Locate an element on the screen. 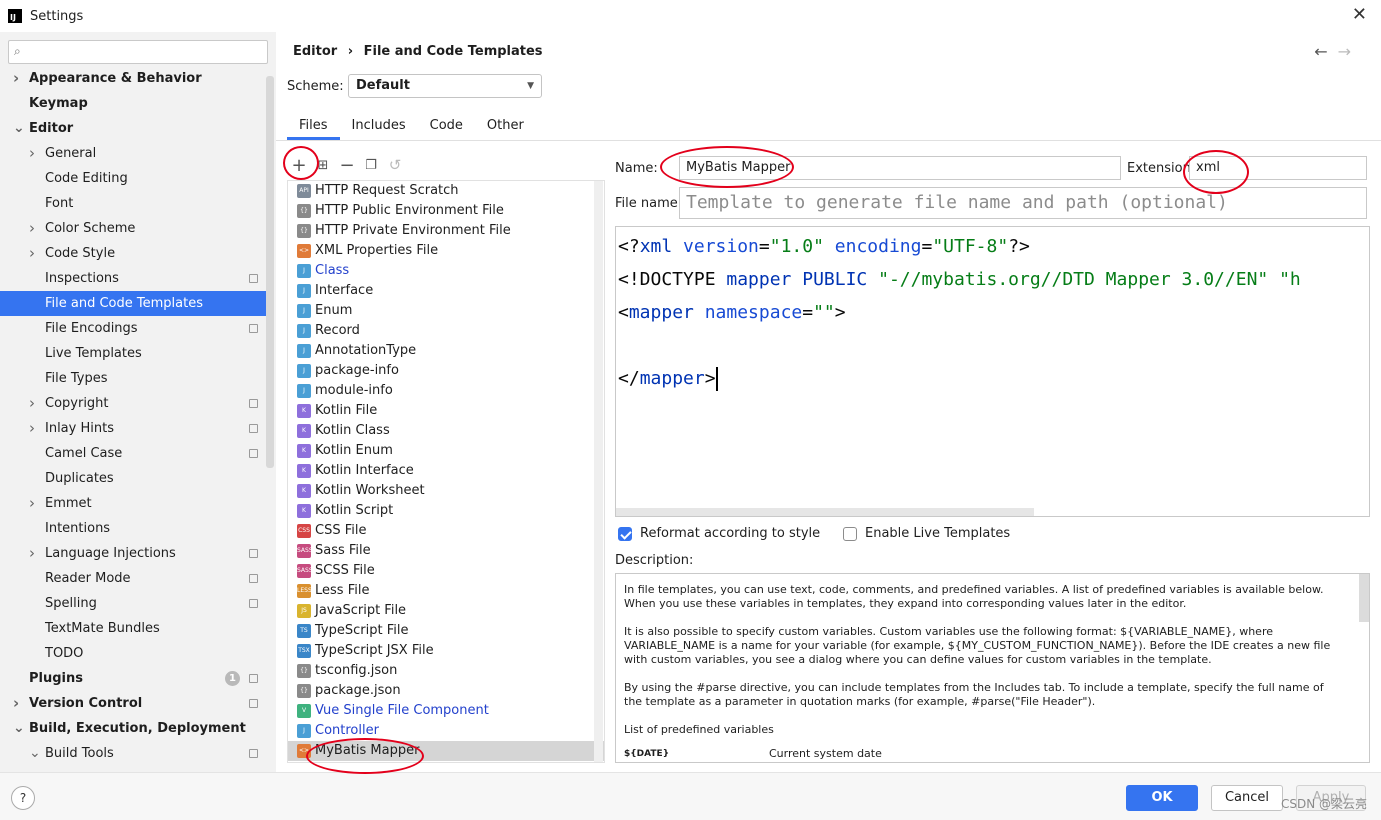  editor-horizontal-scrollbar is located at coordinates (825, 512).